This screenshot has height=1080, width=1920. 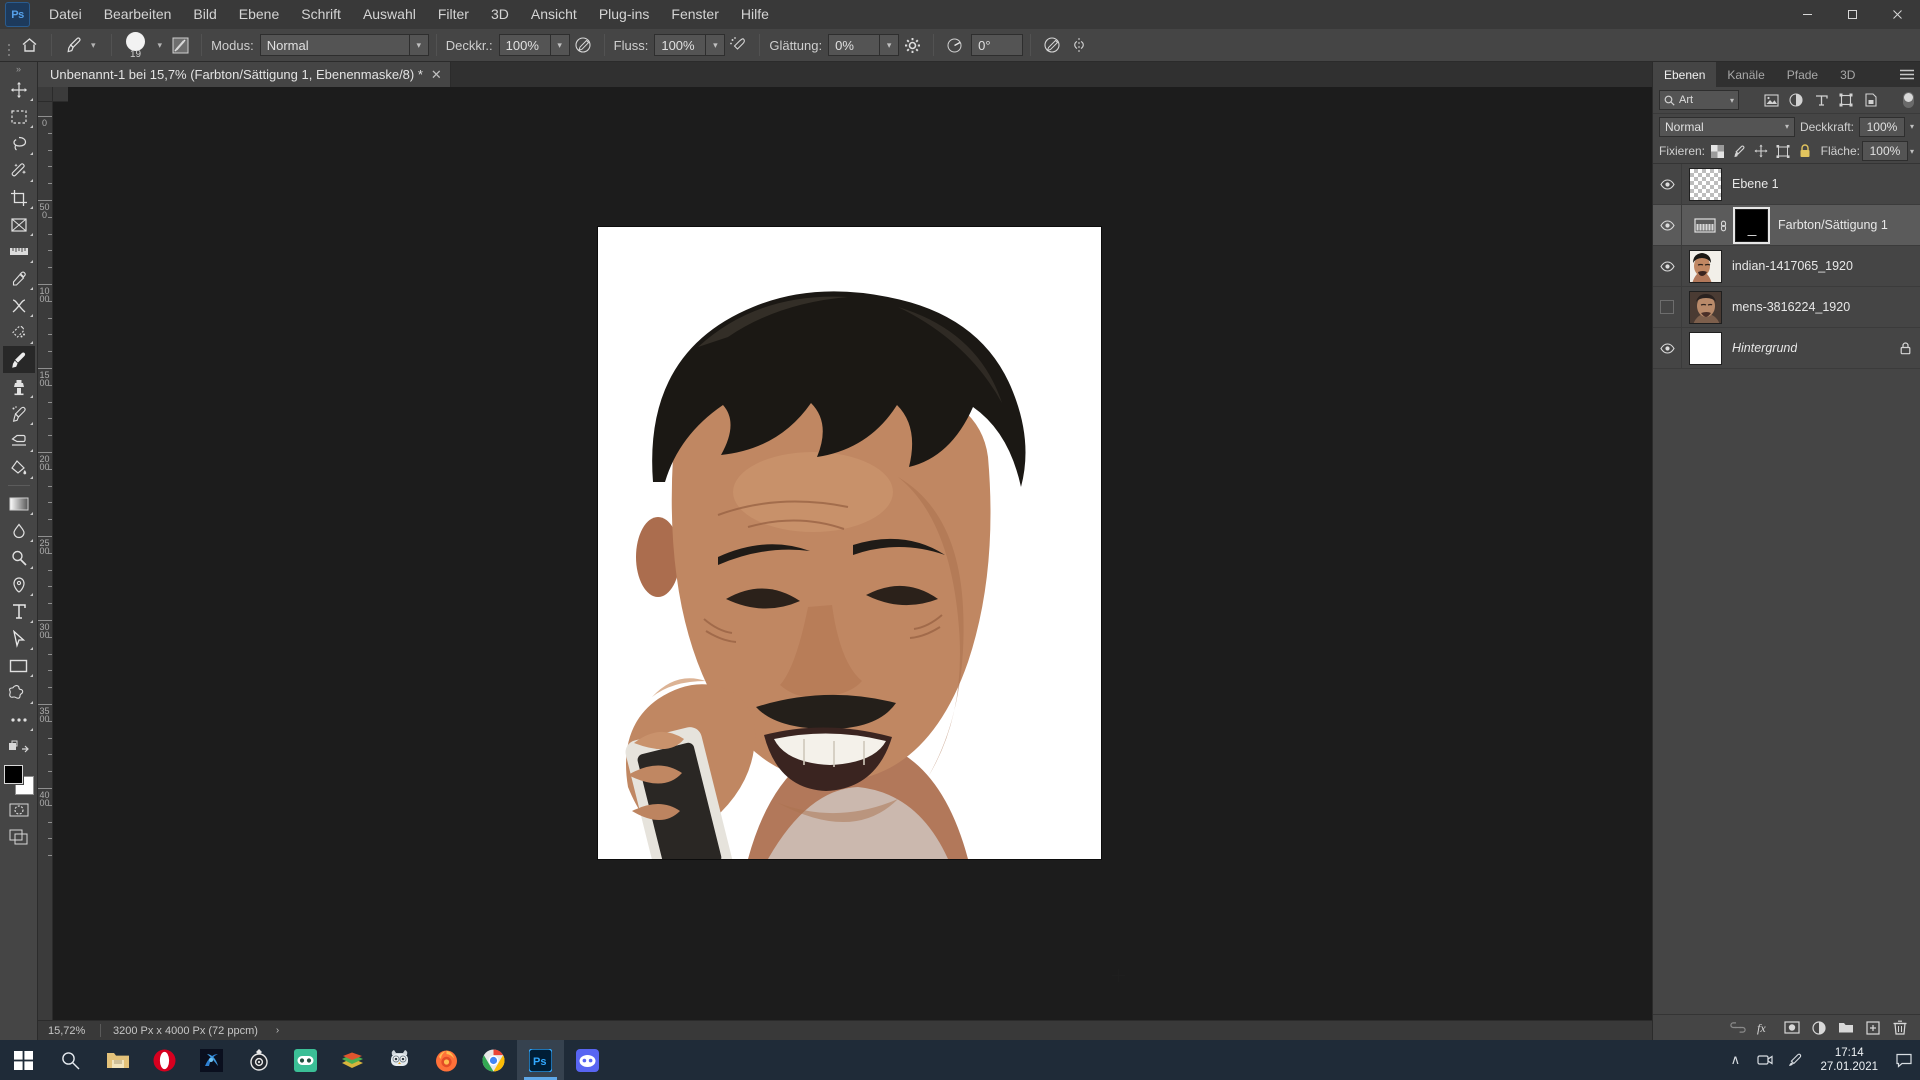 What do you see at coordinates (1745, 74) in the screenshot?
I see `tab-kanaele: Kanäle` at bounding box center [1745, 74].